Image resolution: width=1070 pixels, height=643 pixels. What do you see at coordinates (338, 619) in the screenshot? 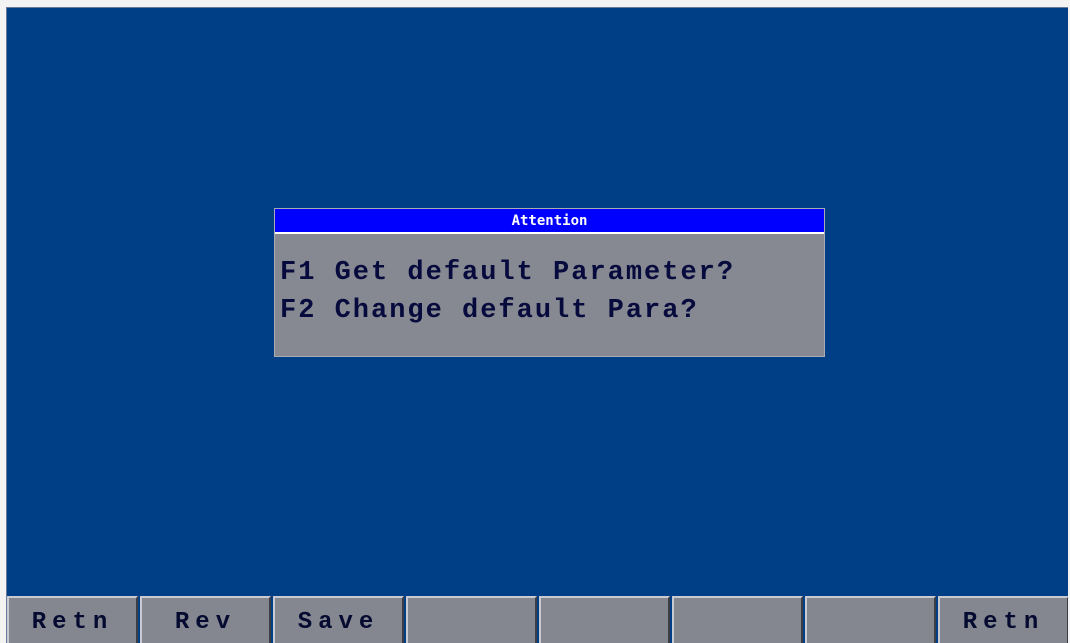
I see `f3-save-button: Save` at bounding box center [338, 619].